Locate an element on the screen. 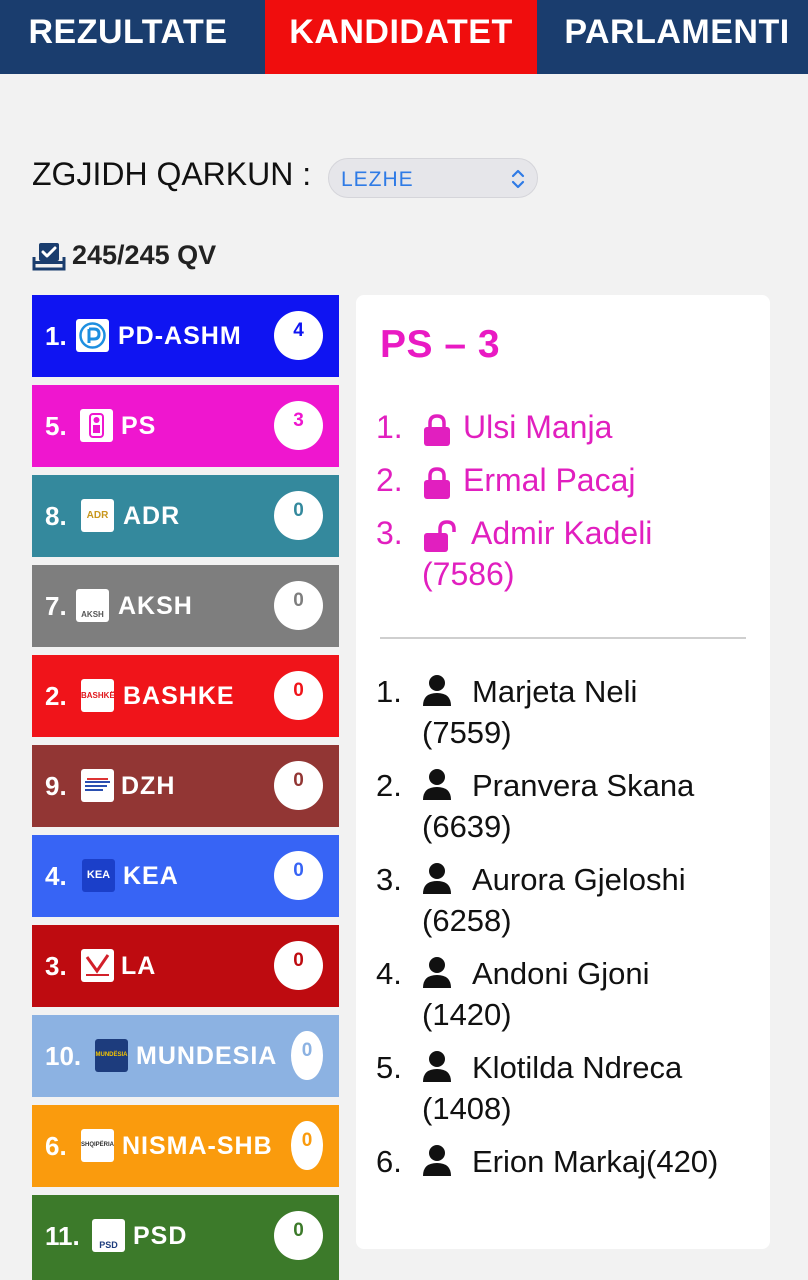 The width and height of the screenshot is (808, 1280). candidate-name: Andoni Gjoni is located at coordinates (561, 973).